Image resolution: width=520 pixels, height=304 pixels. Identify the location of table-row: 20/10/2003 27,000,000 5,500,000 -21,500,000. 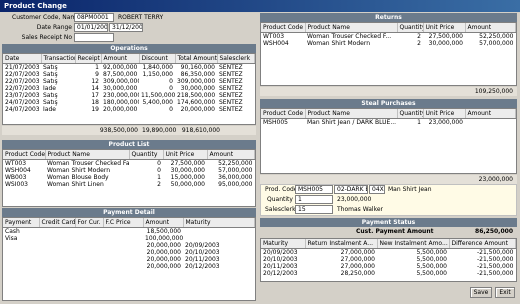
(388, 259).